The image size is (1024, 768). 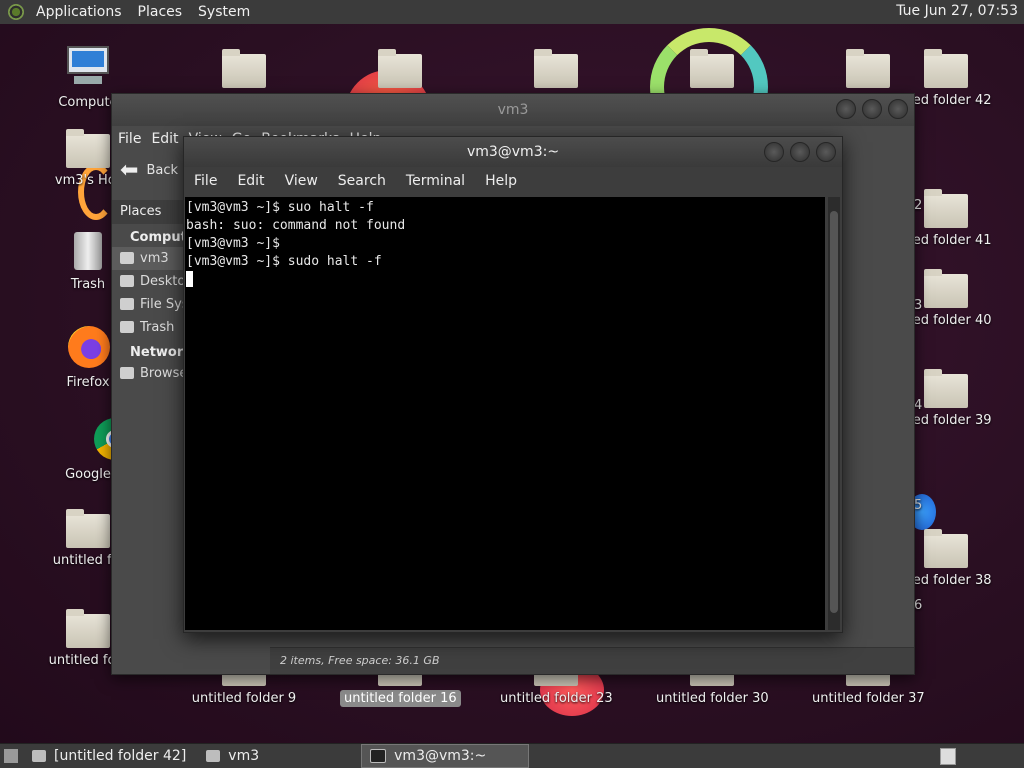 What do you see at coordinates (284, 261) in the screenshot?
I see `terminal-line: [vm3@vm3 ~]$ sudo halt -f` at bounding box center [284, 261].